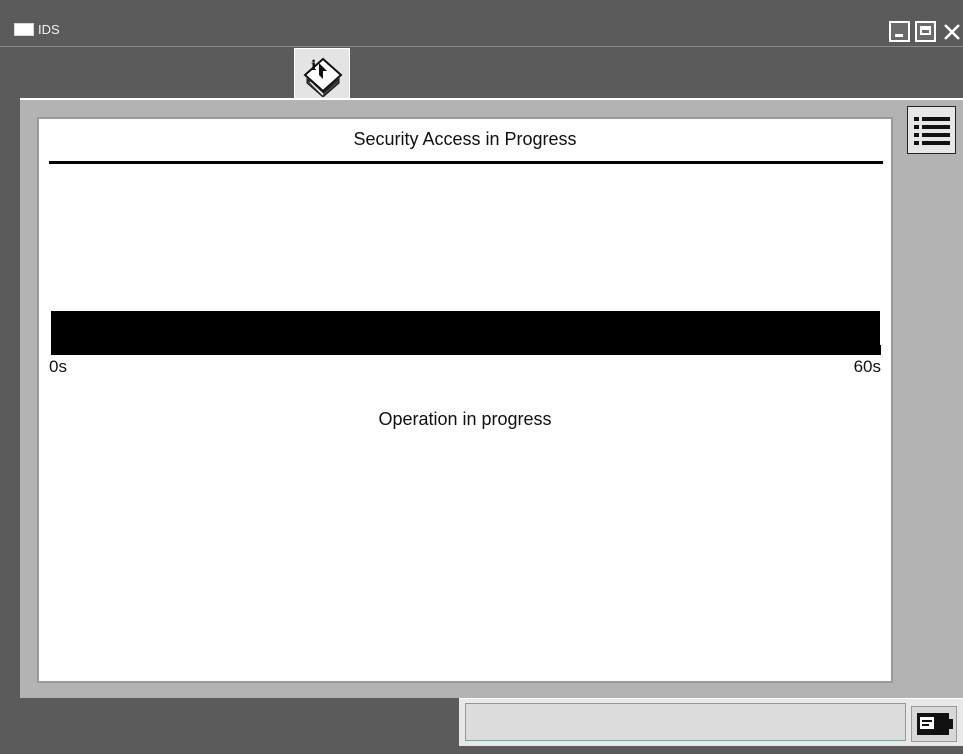 The width and height of the screenshot is (963, 754). What do you see at coordinates (952, 31) in the screenshot?
I see `close-icon` at bounding box center [952, 31].